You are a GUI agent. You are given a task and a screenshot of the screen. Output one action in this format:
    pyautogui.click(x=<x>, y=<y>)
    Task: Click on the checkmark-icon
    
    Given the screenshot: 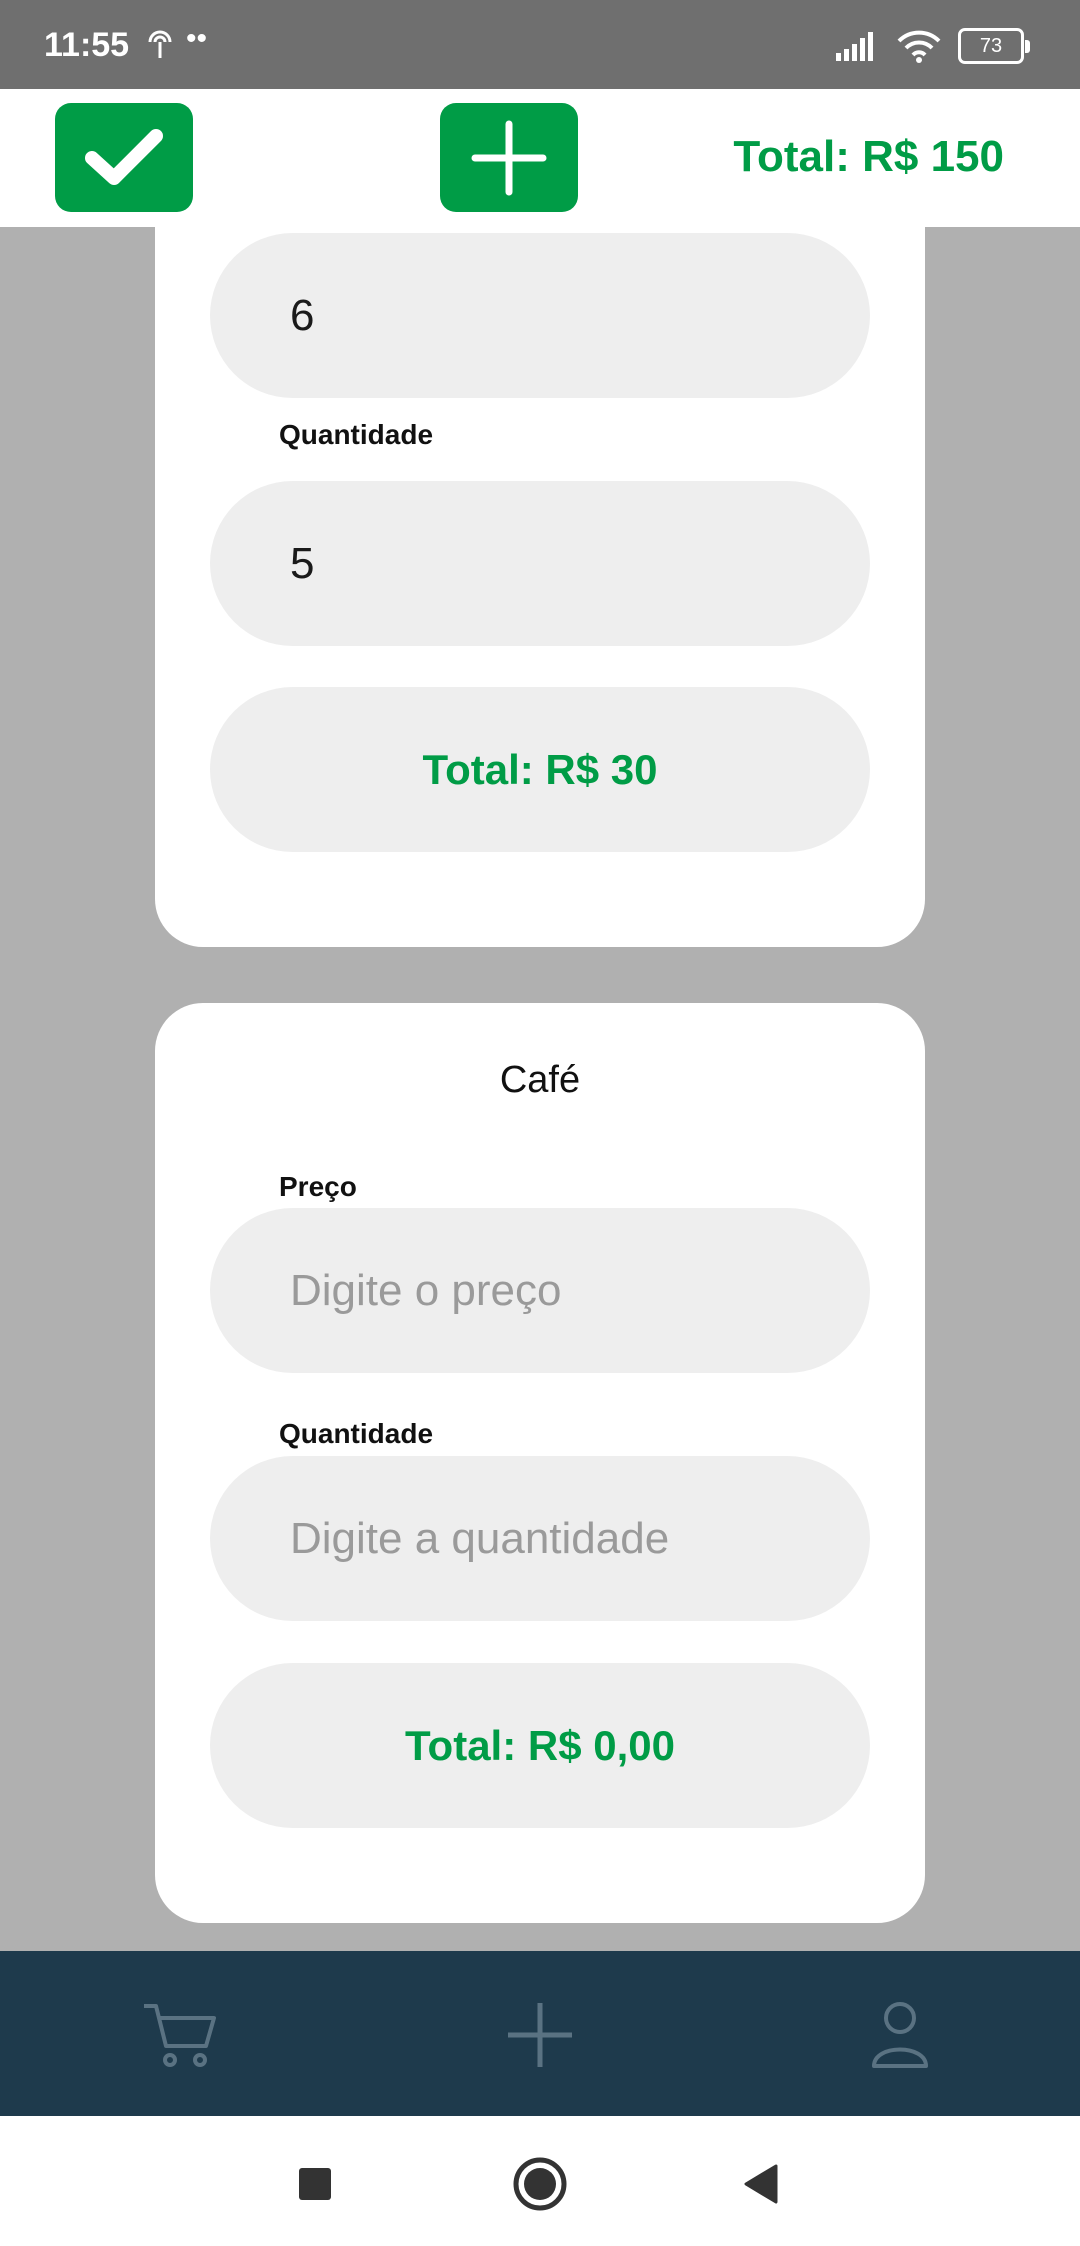 What is the action you would take?
    pyautogui.click(x=124, y=156)
    